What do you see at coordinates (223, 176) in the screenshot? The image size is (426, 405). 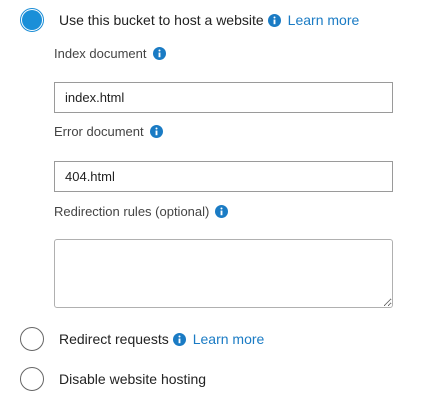 I see `error-document-input` at bounding box center [223, 176].